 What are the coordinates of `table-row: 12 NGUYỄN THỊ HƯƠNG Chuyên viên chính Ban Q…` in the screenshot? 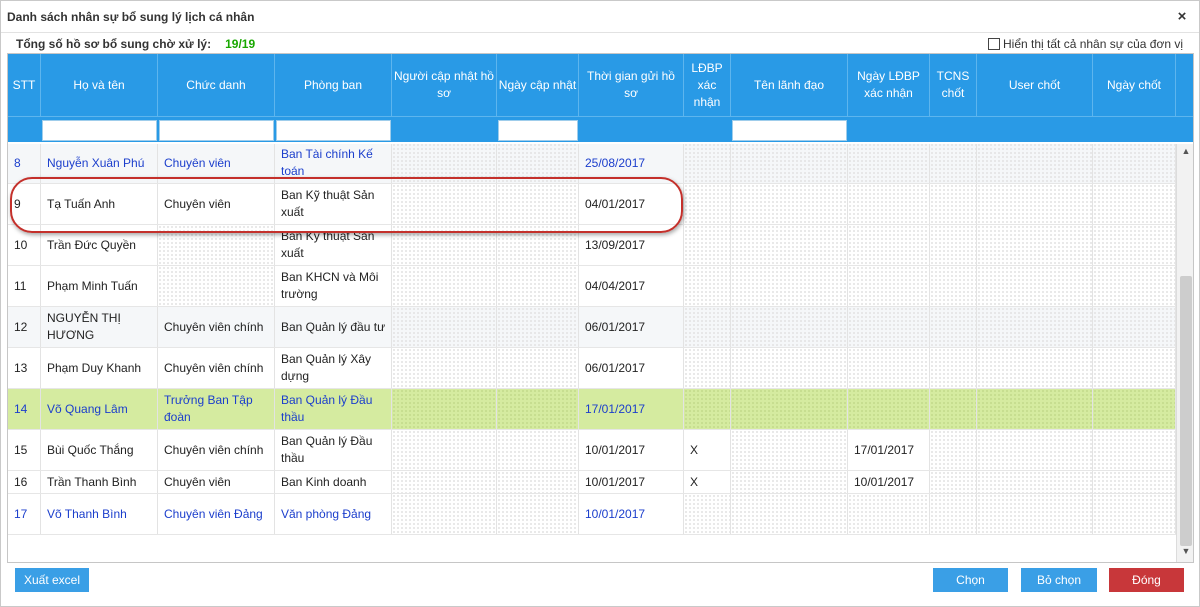 It's located at (592, 327).